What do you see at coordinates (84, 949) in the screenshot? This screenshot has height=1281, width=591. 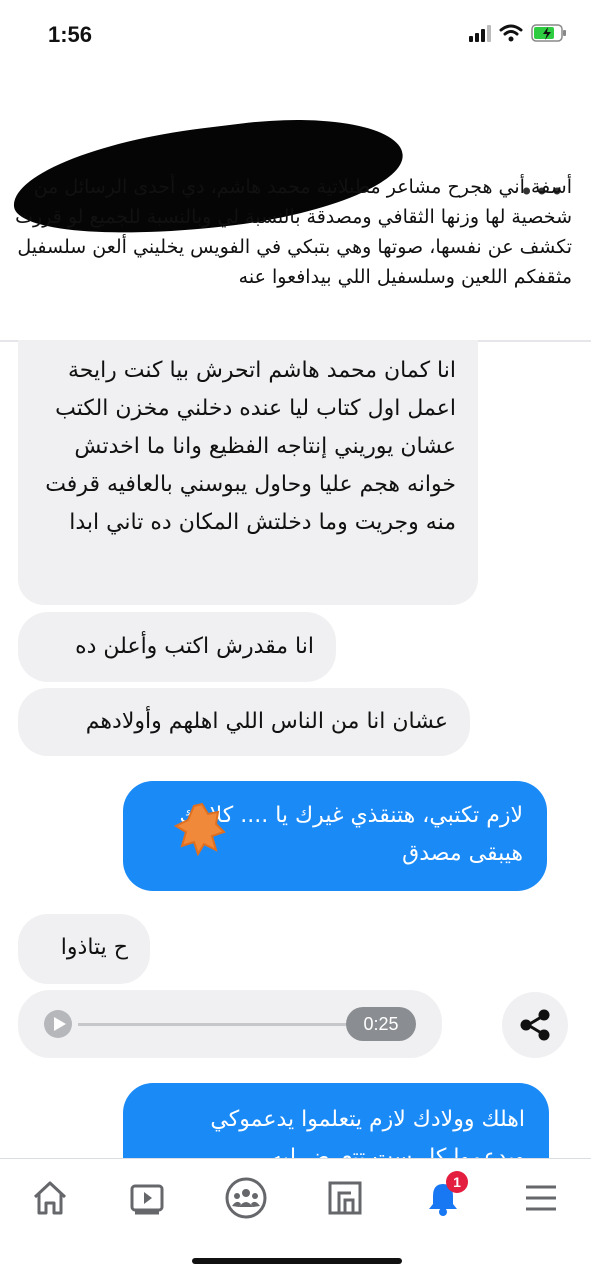 I see `message-bubble-incoming: ح يتاذوا` at bounding box center [84, 949].